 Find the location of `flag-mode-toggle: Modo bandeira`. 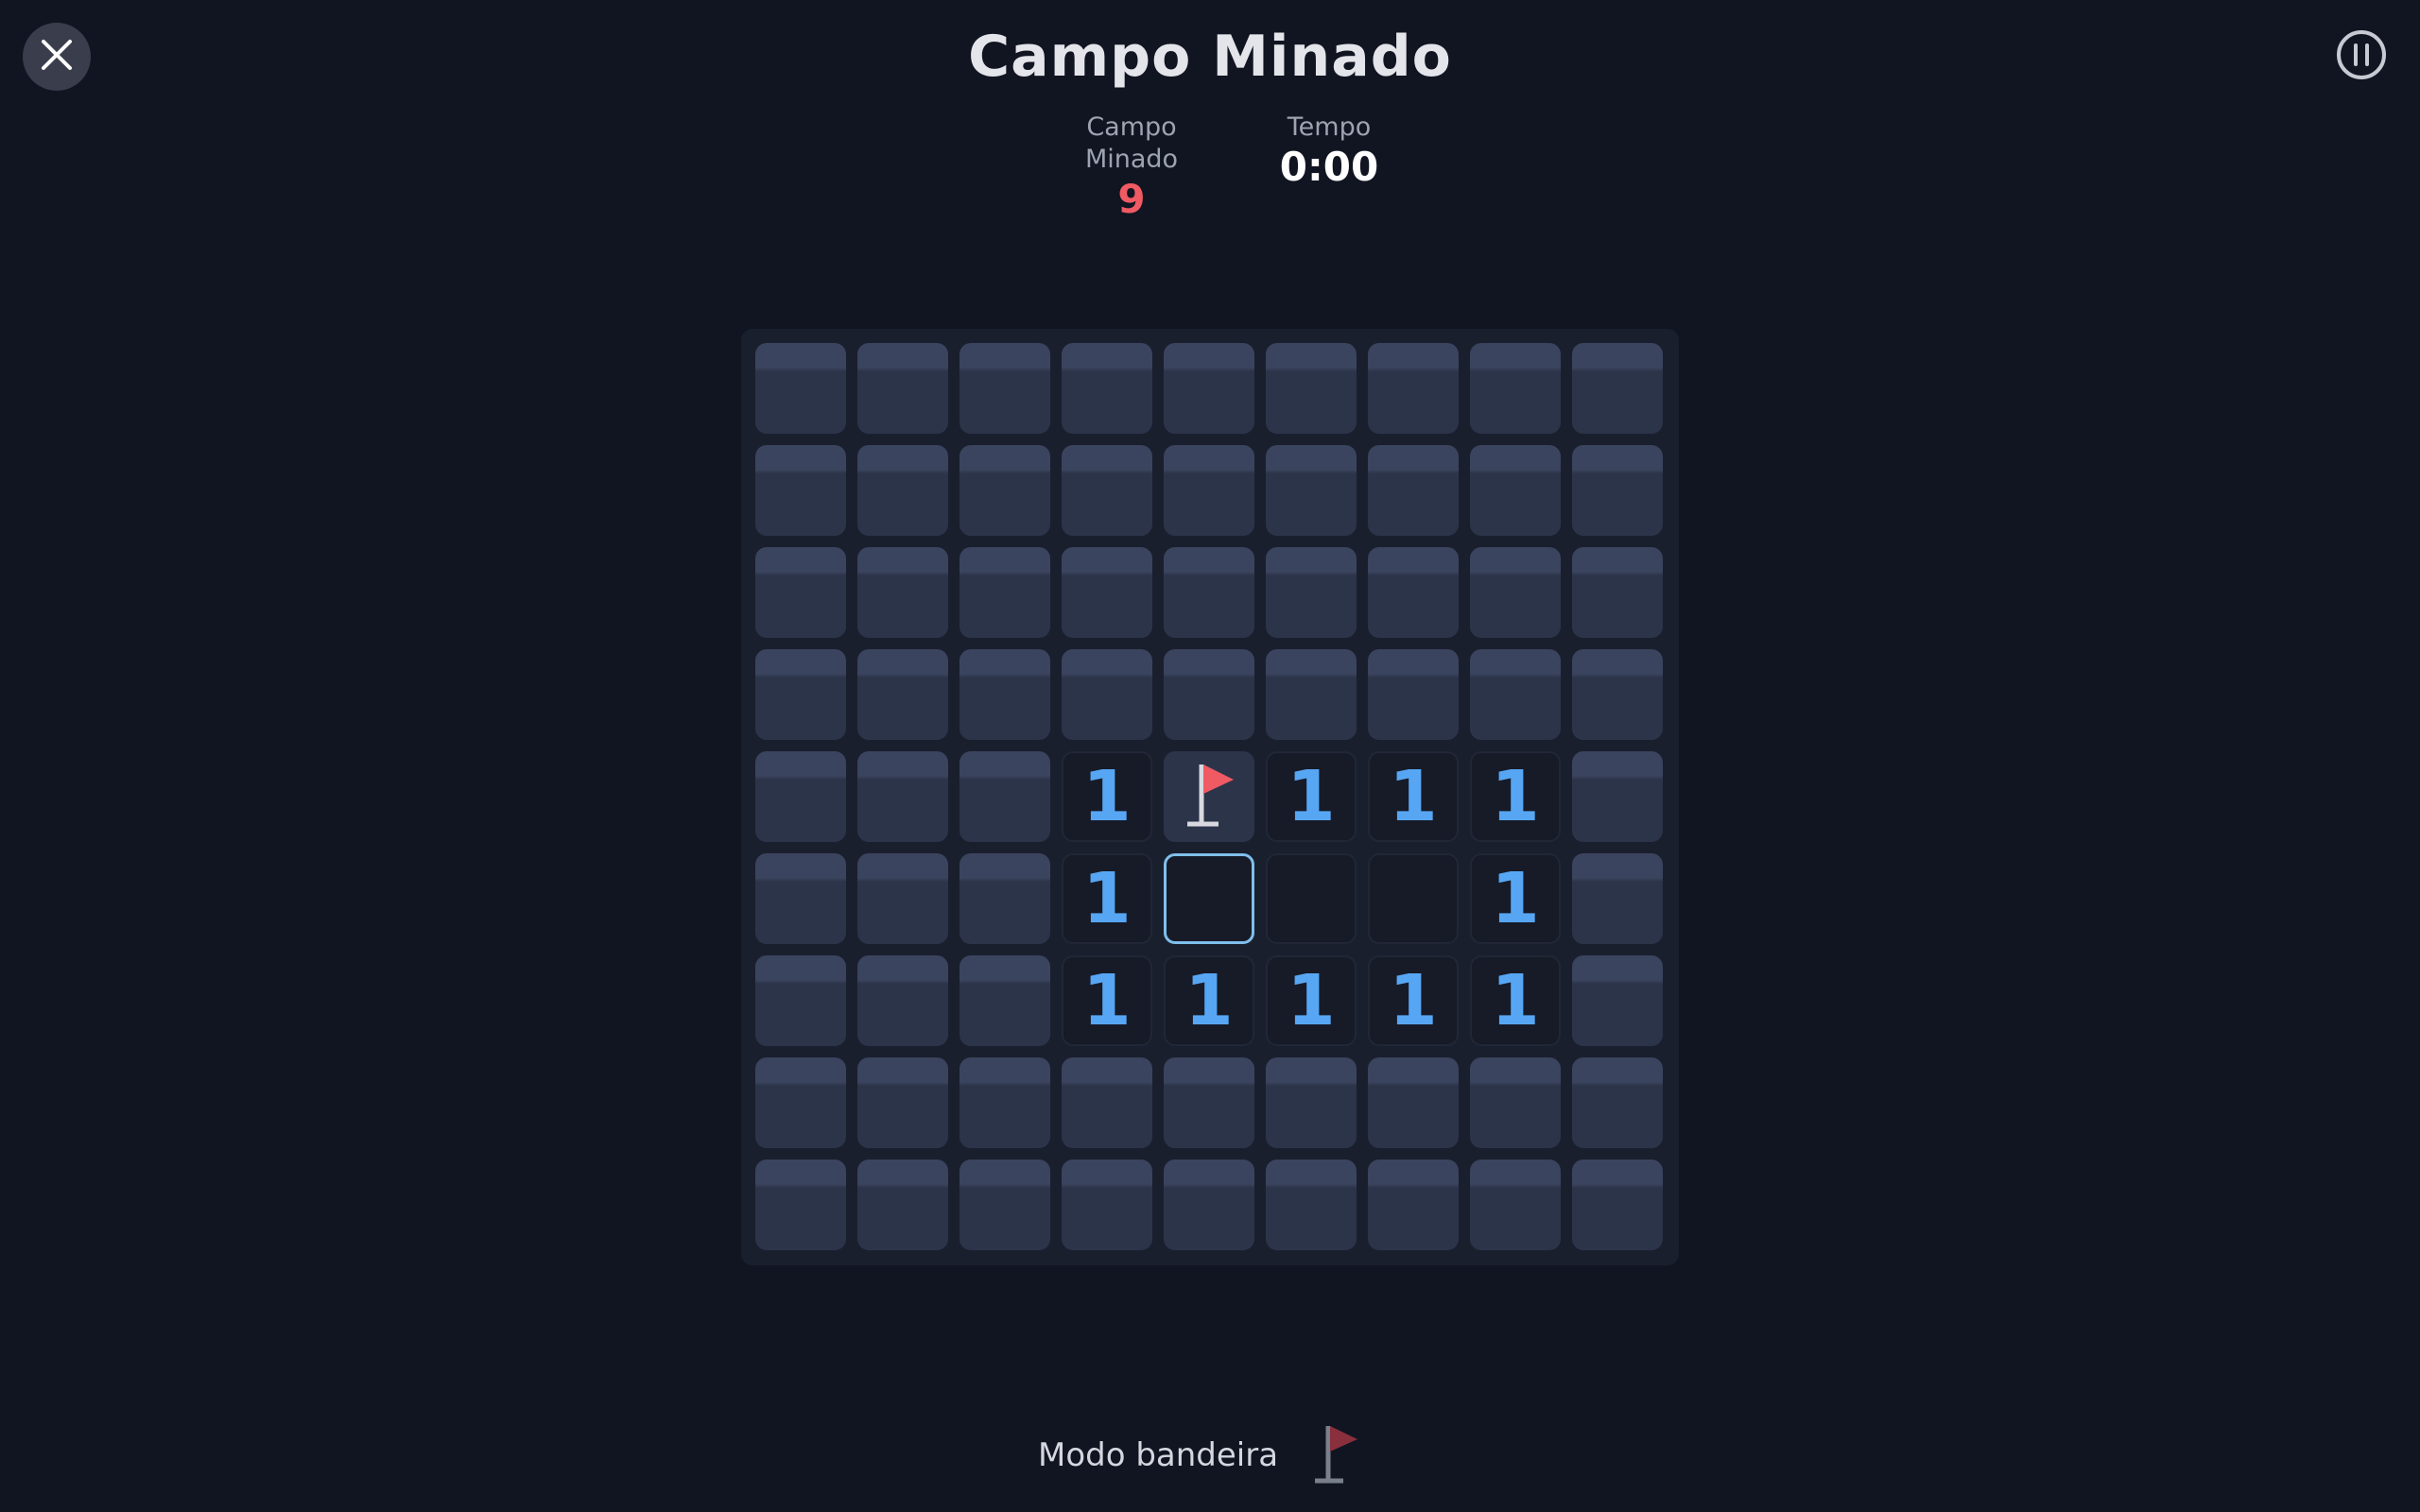

flag-mode-toggle: Modo bandeira is located at coordinates (1203, 1455).